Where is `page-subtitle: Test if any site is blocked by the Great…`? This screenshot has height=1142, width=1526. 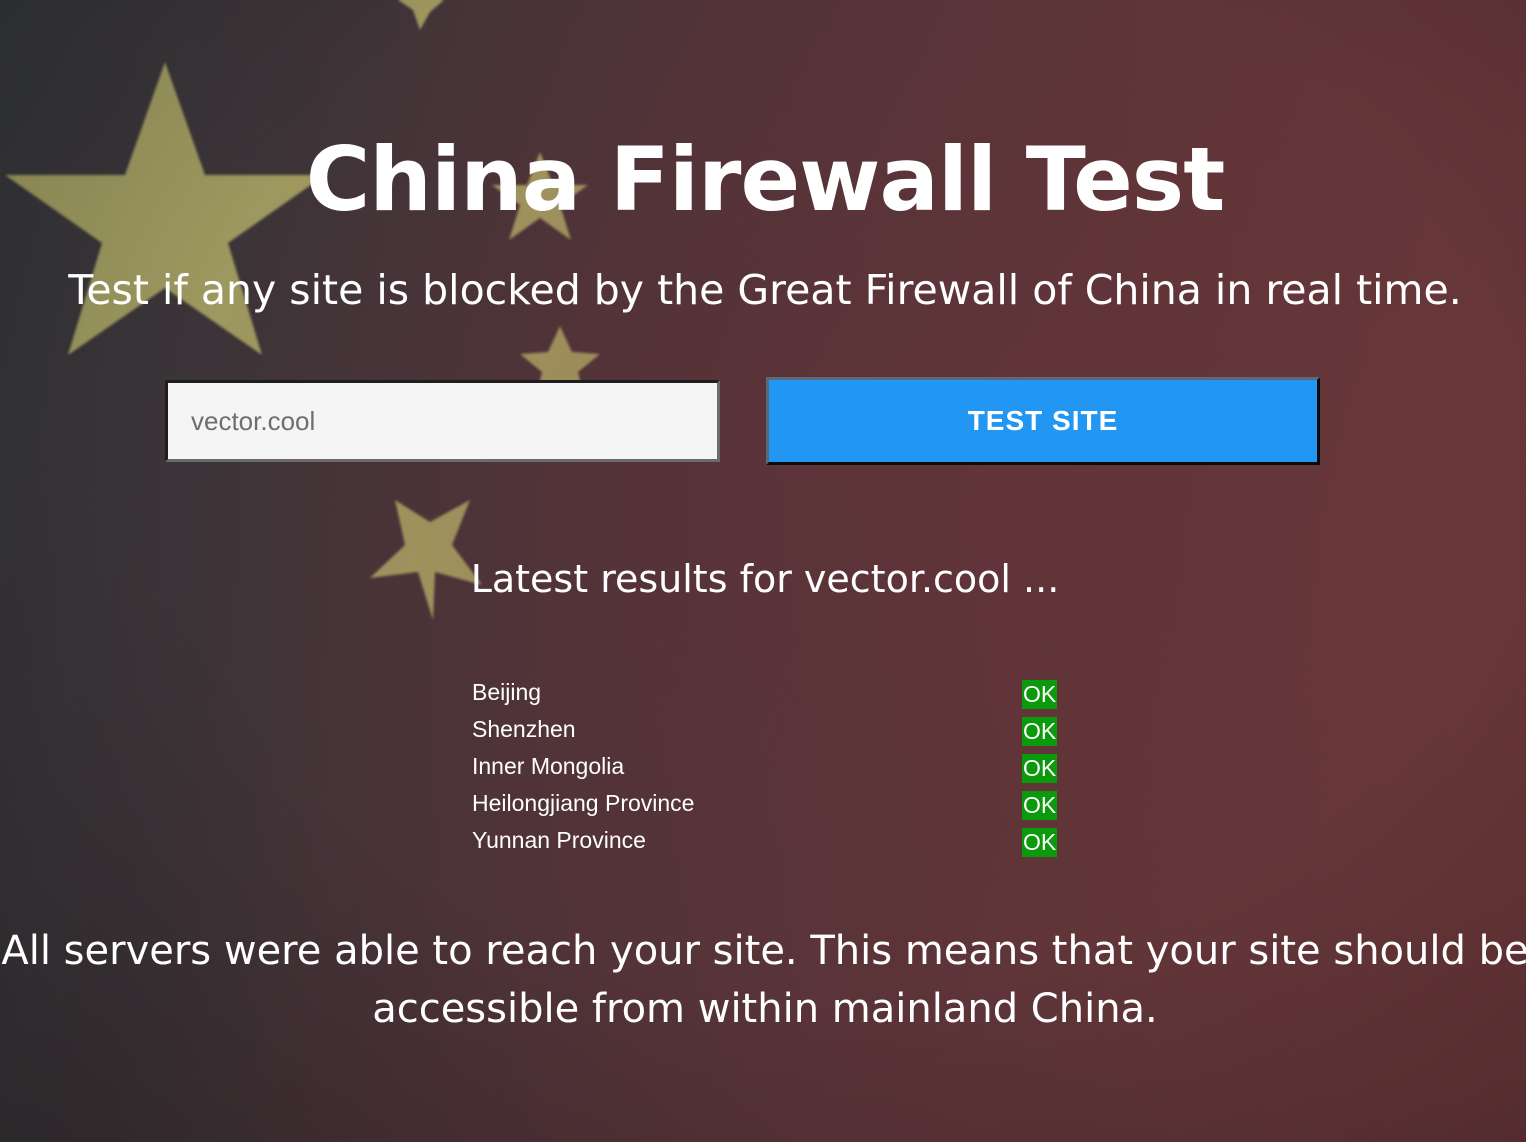 page-subtitle: Test if any site is blocked by the Great… is located at coordinates (765, 290).